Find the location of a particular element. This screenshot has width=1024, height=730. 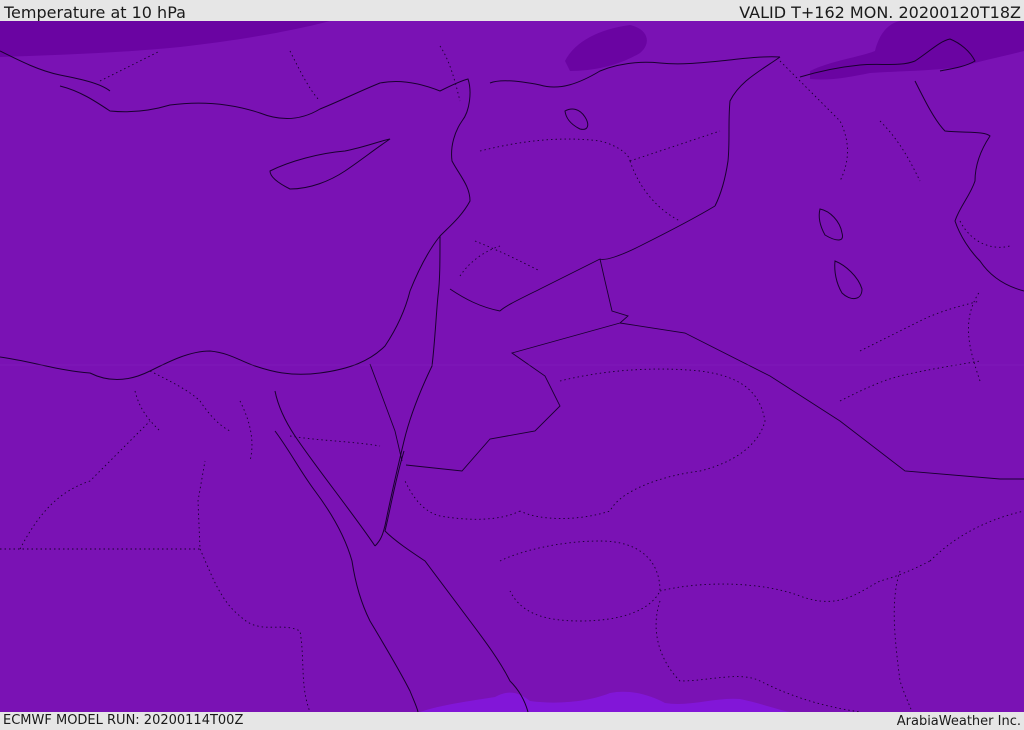

model-run: ECMWF MODEL RUN: 20200114T00Z is located at coordinates (123, 720).